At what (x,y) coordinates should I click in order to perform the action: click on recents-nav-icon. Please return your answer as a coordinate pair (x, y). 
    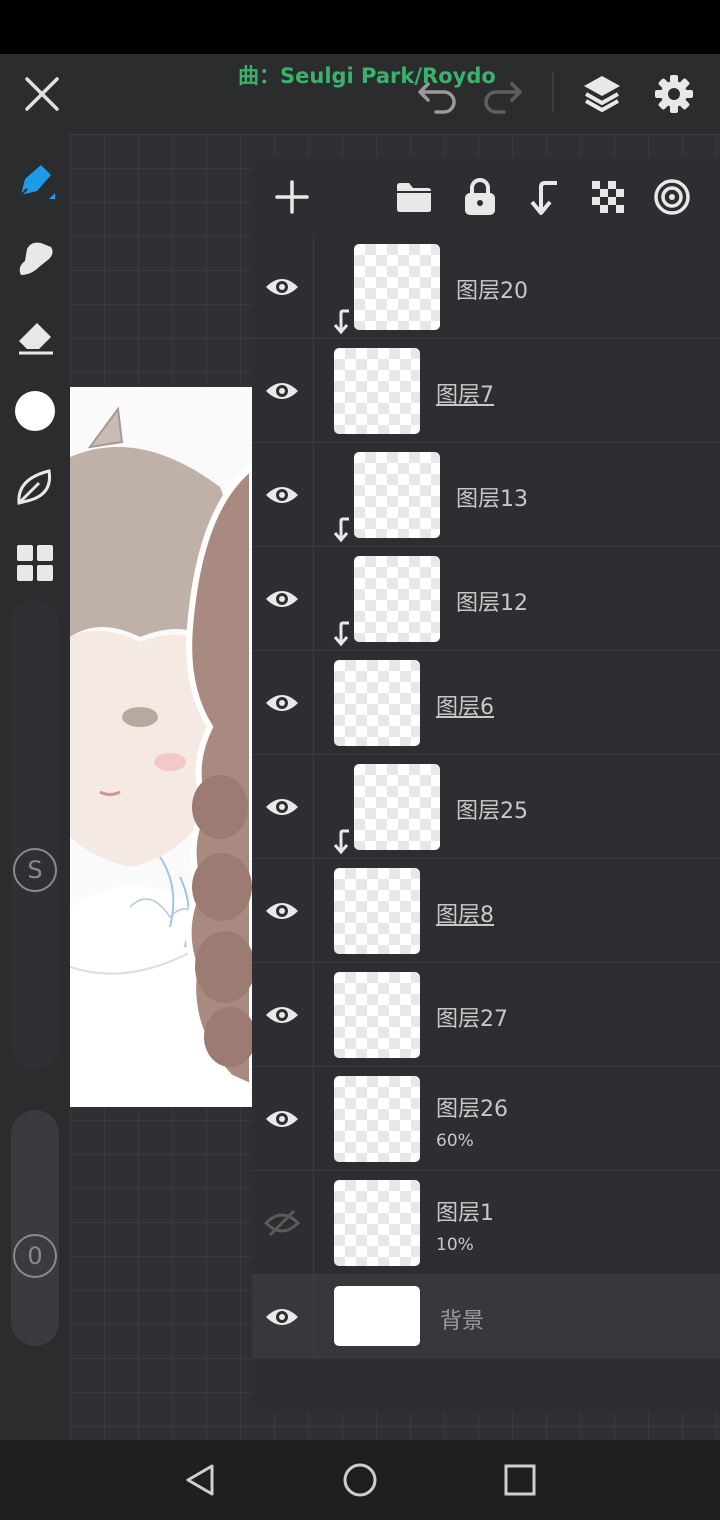
    Looking at the image, I should click on (520, 1480).